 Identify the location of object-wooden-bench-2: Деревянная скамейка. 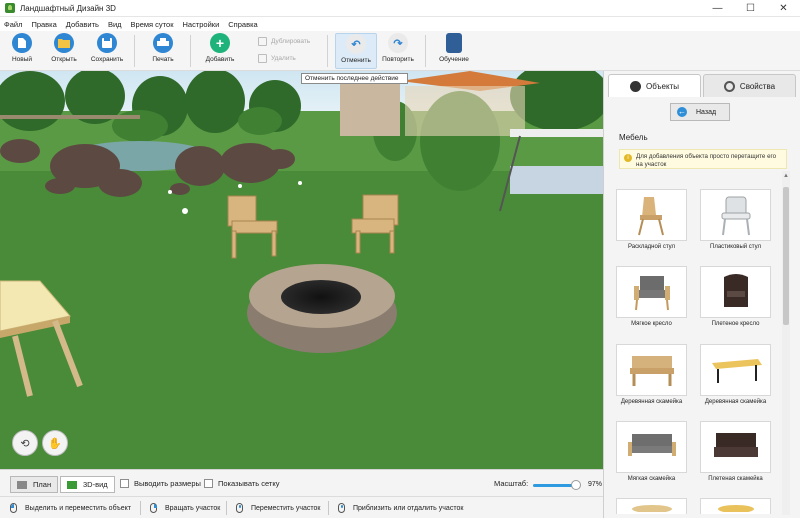
(737, 374).